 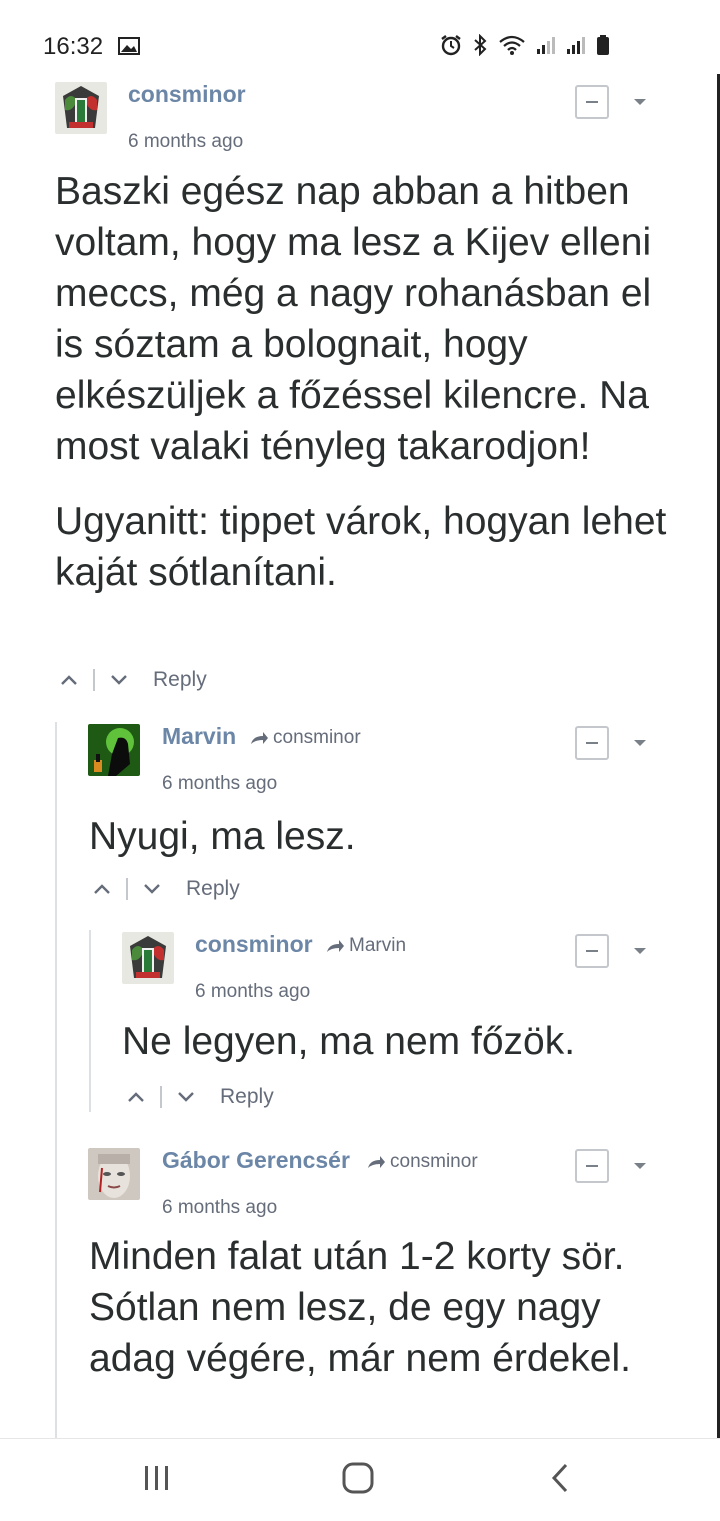 What do you see at coordinates (560, 1480) in the screenshot?
I see `back-icon` at bounding box center [560, 1480].